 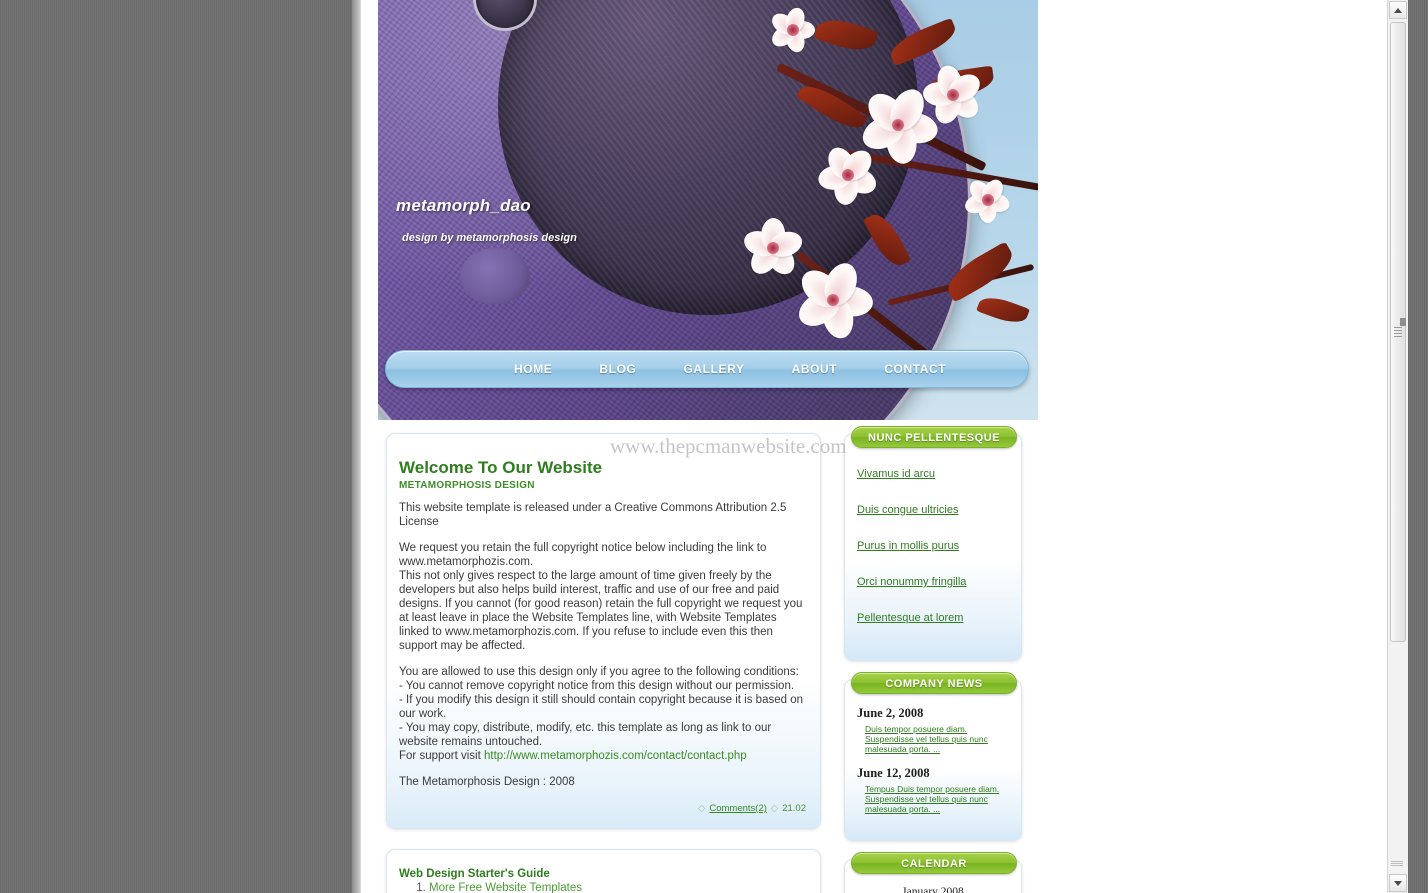 I want to click on chevron-up-icon, so click(x=1398, y=10).